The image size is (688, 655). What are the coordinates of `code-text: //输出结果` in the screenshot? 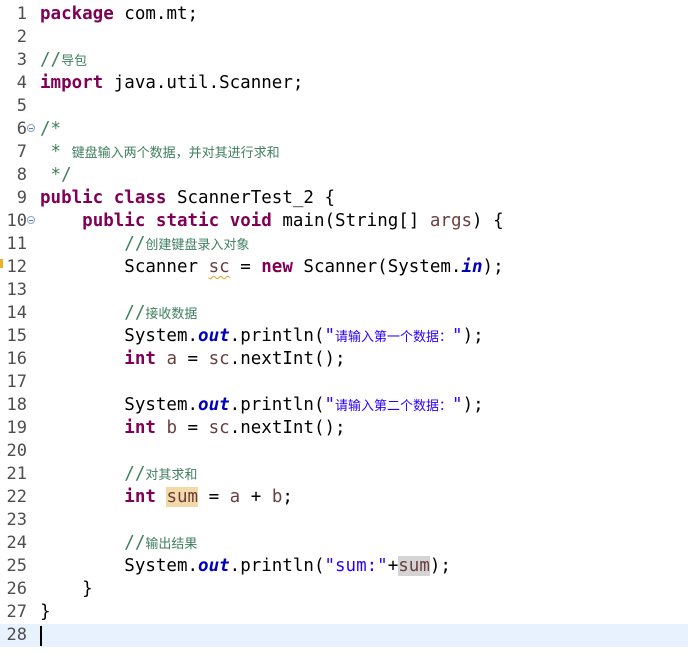 It's located at (118, 544).